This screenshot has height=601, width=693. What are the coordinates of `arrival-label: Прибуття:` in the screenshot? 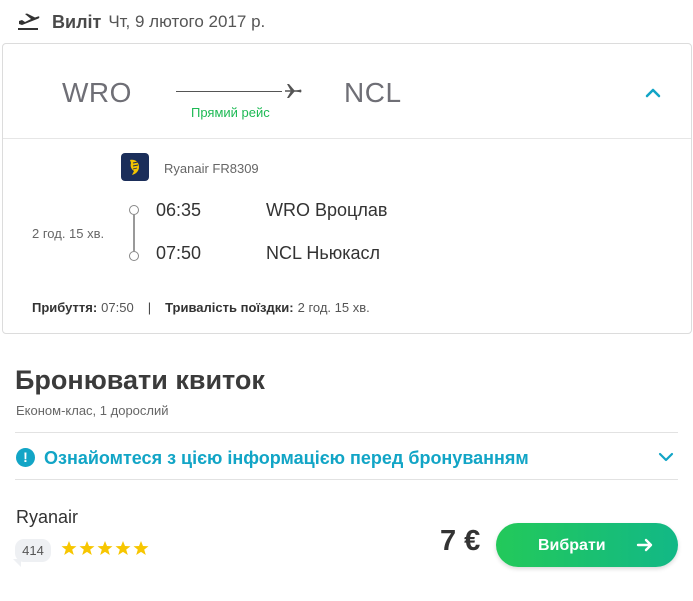 It's located at (65, 307).